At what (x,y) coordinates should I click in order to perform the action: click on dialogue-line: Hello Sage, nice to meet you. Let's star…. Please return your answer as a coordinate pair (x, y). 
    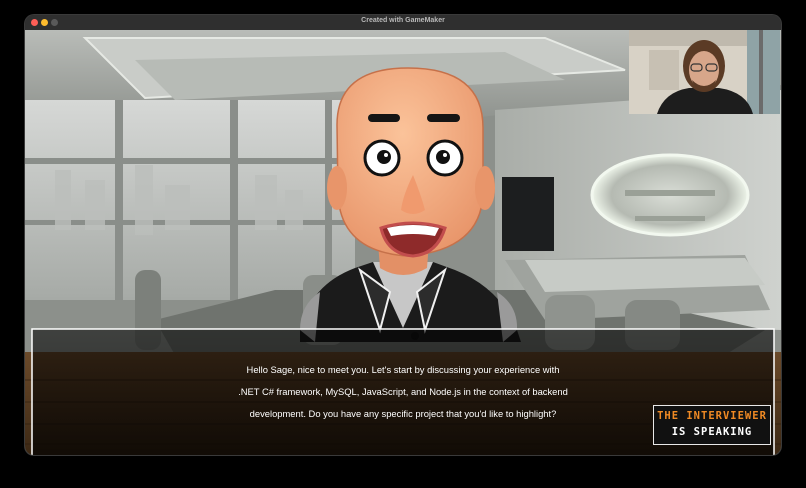
    Looking at the image, I should click on (403, 369).